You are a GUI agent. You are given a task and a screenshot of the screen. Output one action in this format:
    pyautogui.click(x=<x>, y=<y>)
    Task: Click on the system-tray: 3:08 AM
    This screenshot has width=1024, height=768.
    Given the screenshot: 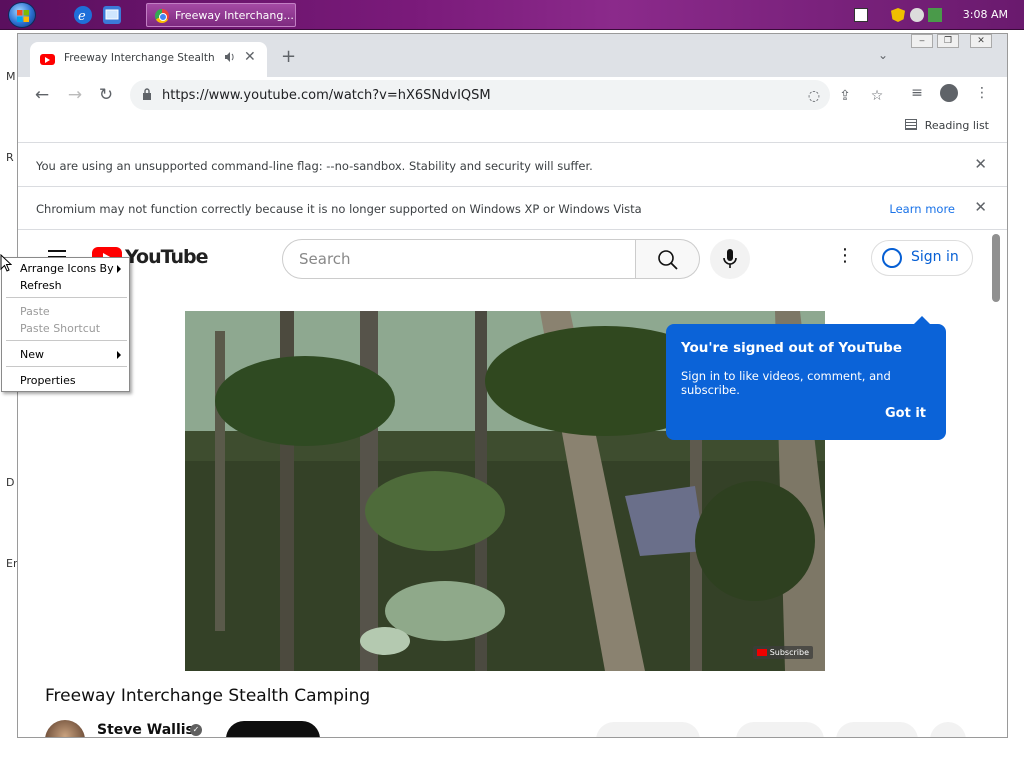 What is the action you would take?
    pyautogui.click(x=939, y=15)
    